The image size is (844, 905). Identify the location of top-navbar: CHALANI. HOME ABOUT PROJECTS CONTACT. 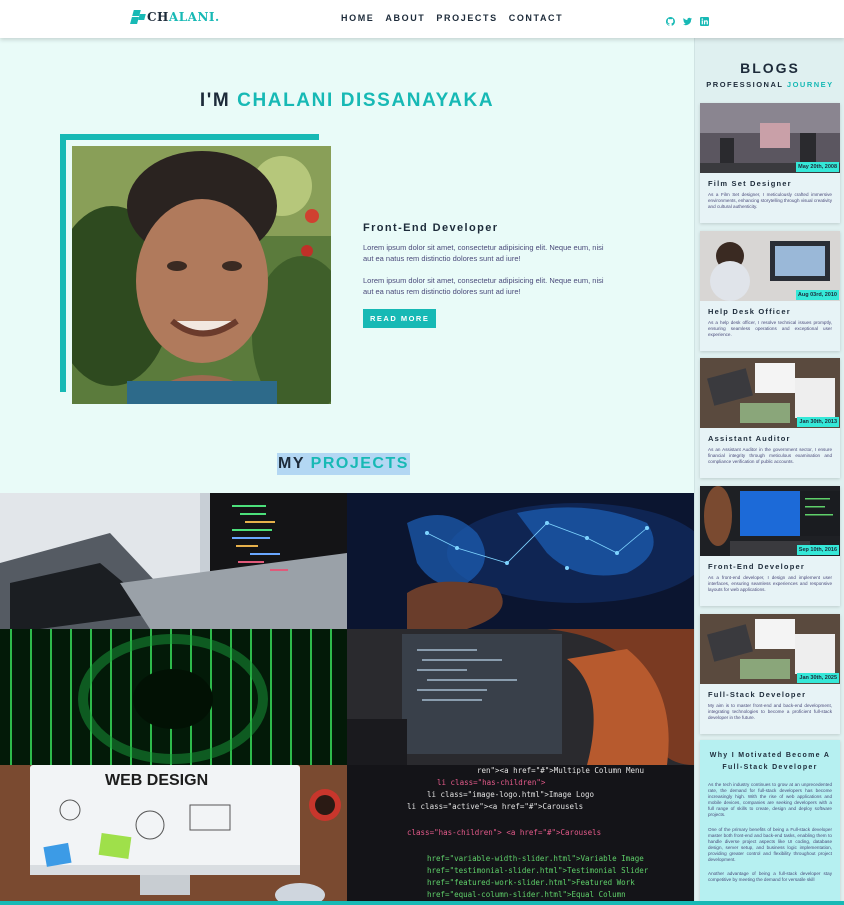
(422, 19).